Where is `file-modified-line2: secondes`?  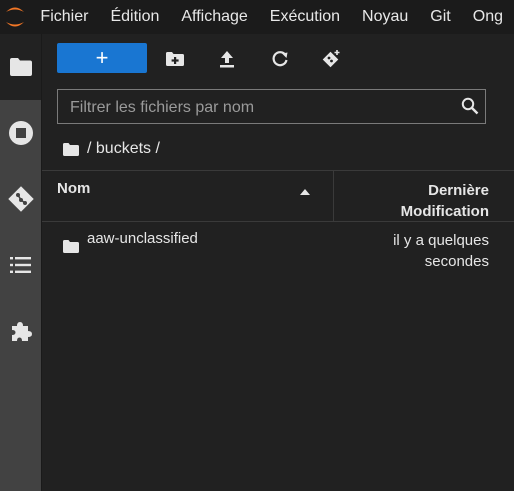
file-modified-line2: secondes is located at coordinates (456, 261).